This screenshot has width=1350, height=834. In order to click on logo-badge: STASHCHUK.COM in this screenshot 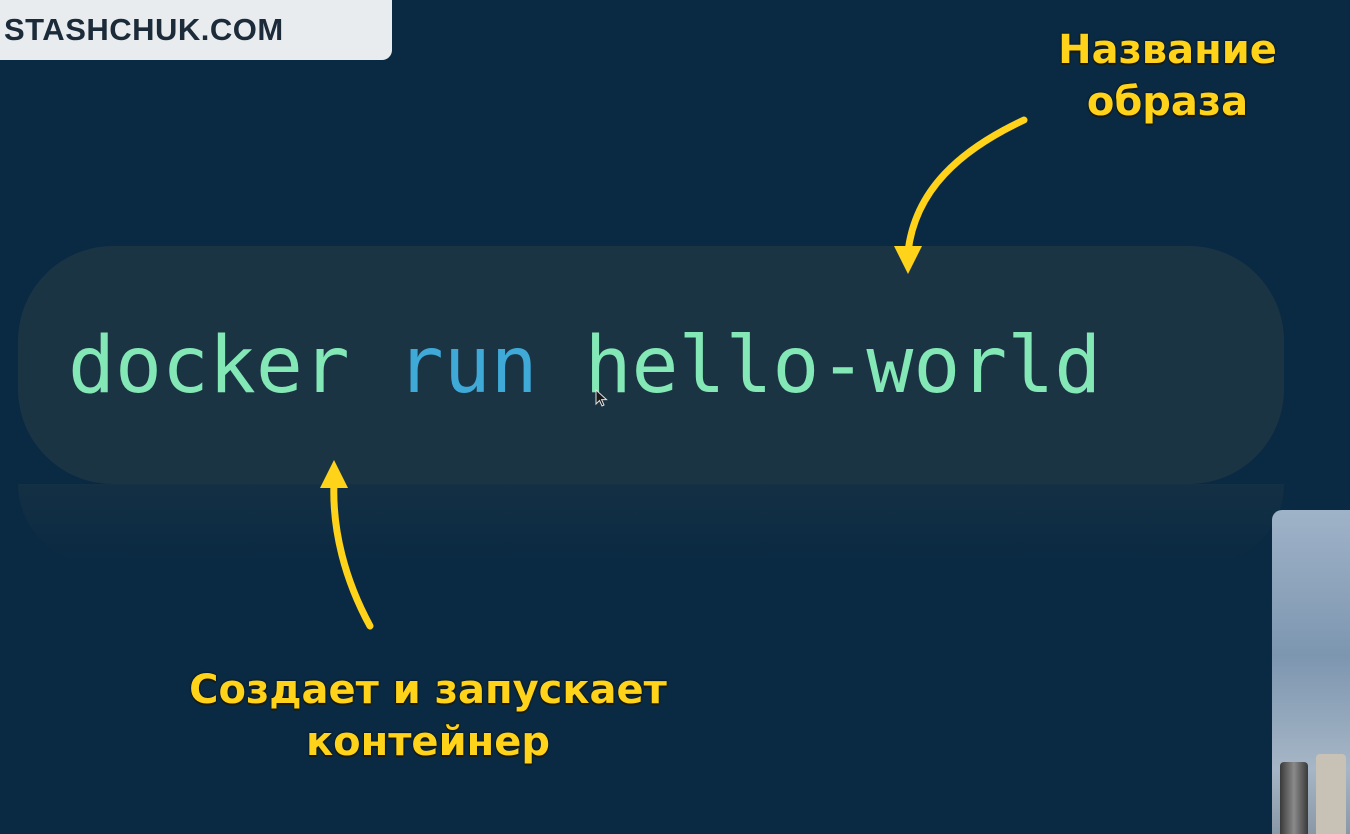, I will do `click(196, 30)`.